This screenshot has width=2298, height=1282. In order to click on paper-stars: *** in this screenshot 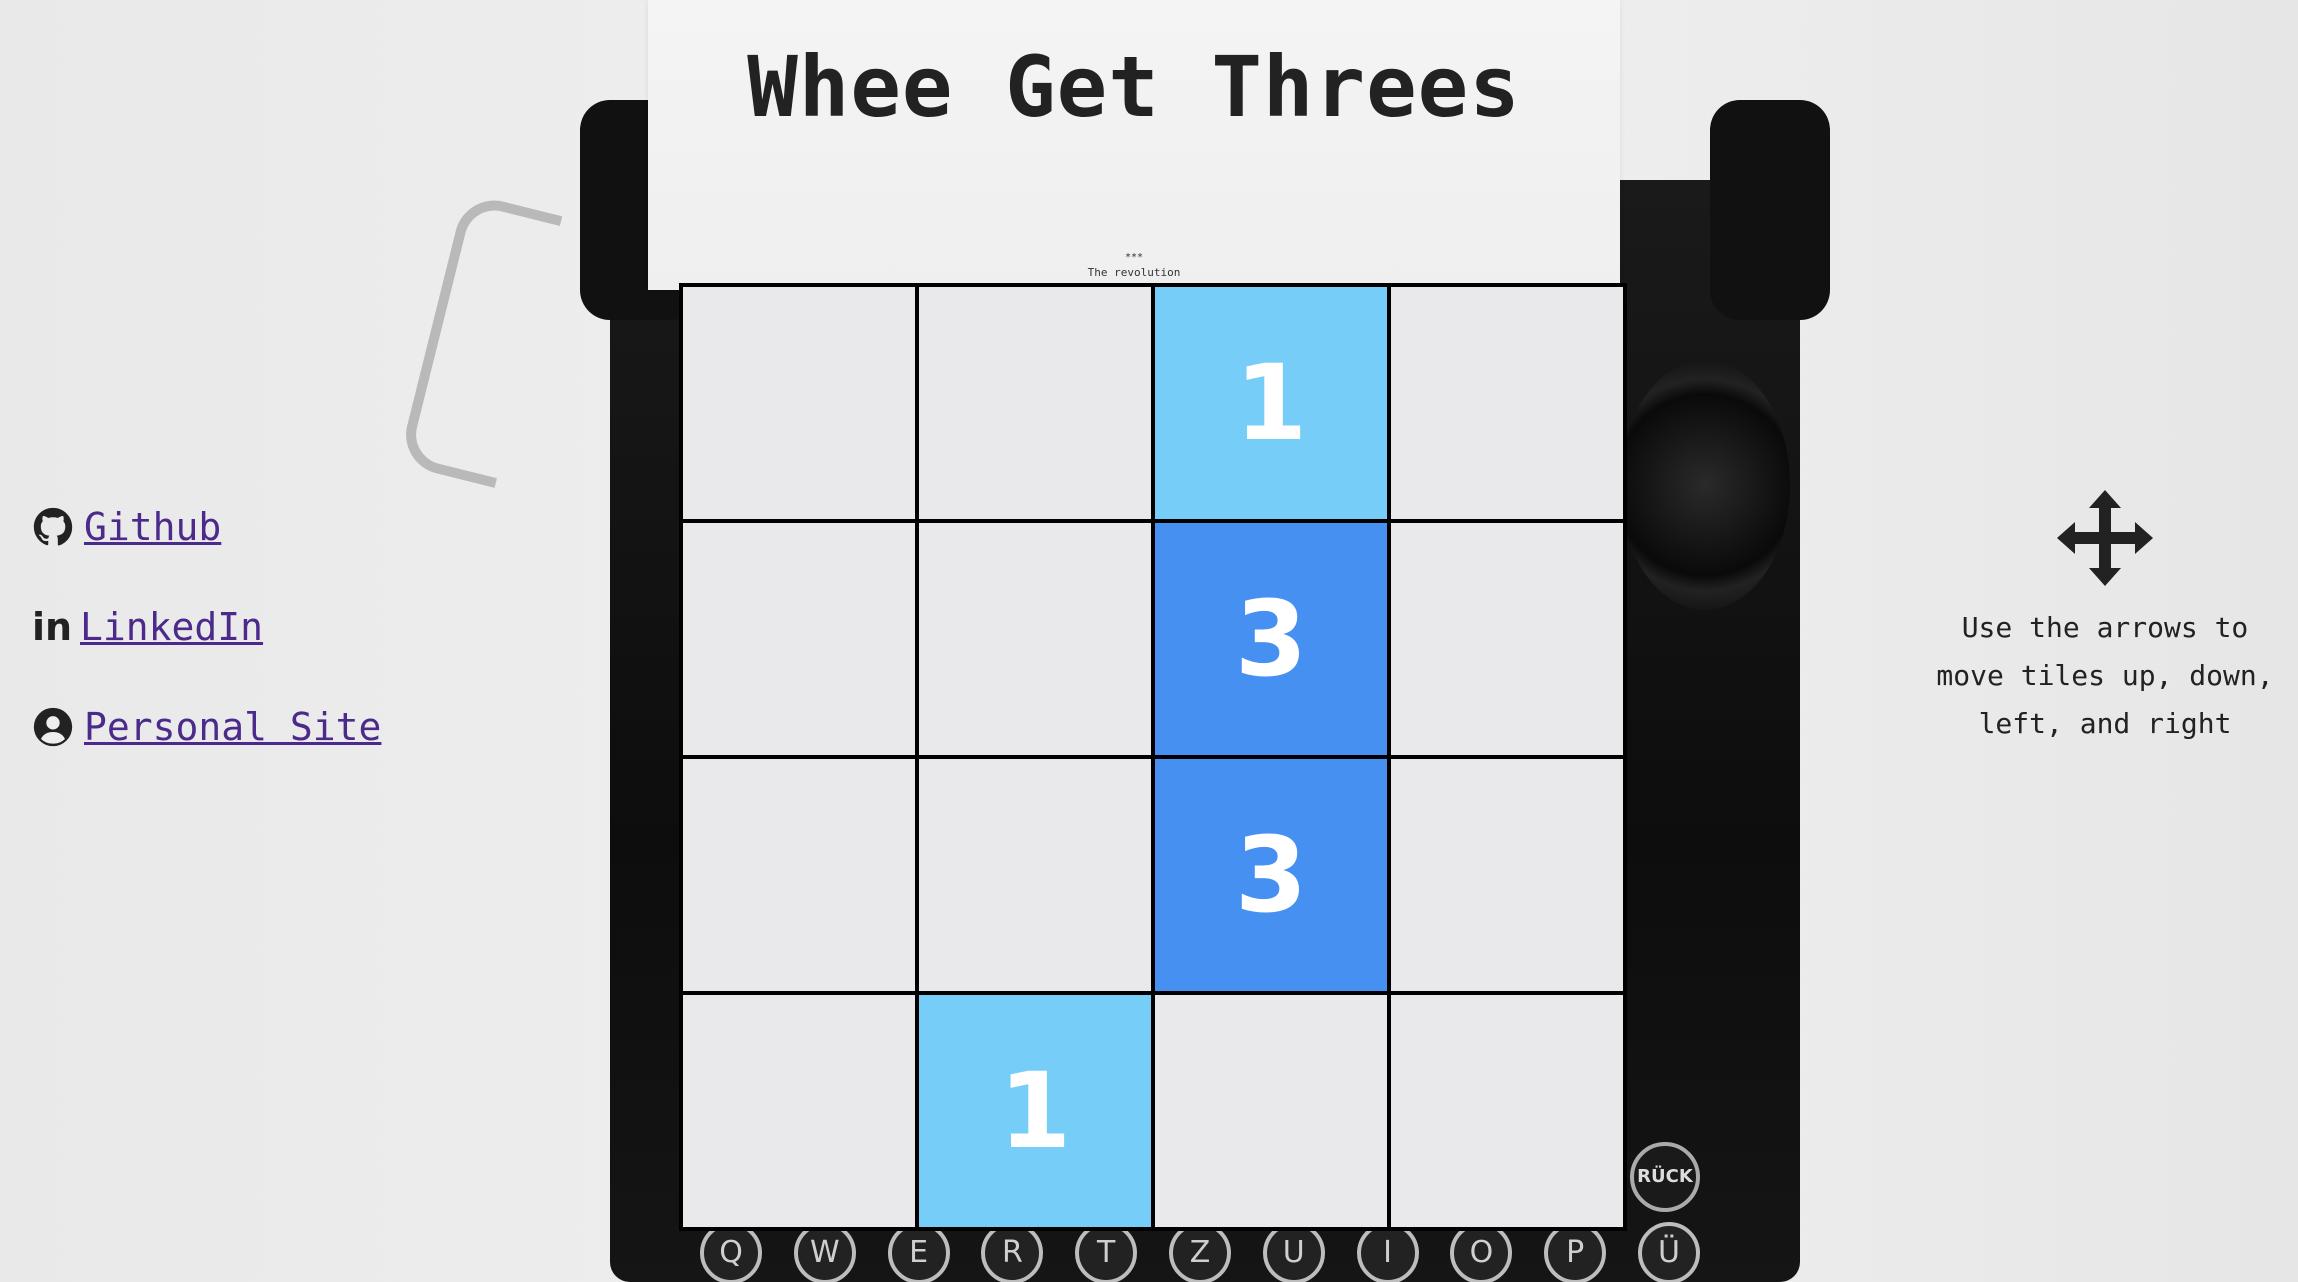, I will do `click(1134, 257)`.